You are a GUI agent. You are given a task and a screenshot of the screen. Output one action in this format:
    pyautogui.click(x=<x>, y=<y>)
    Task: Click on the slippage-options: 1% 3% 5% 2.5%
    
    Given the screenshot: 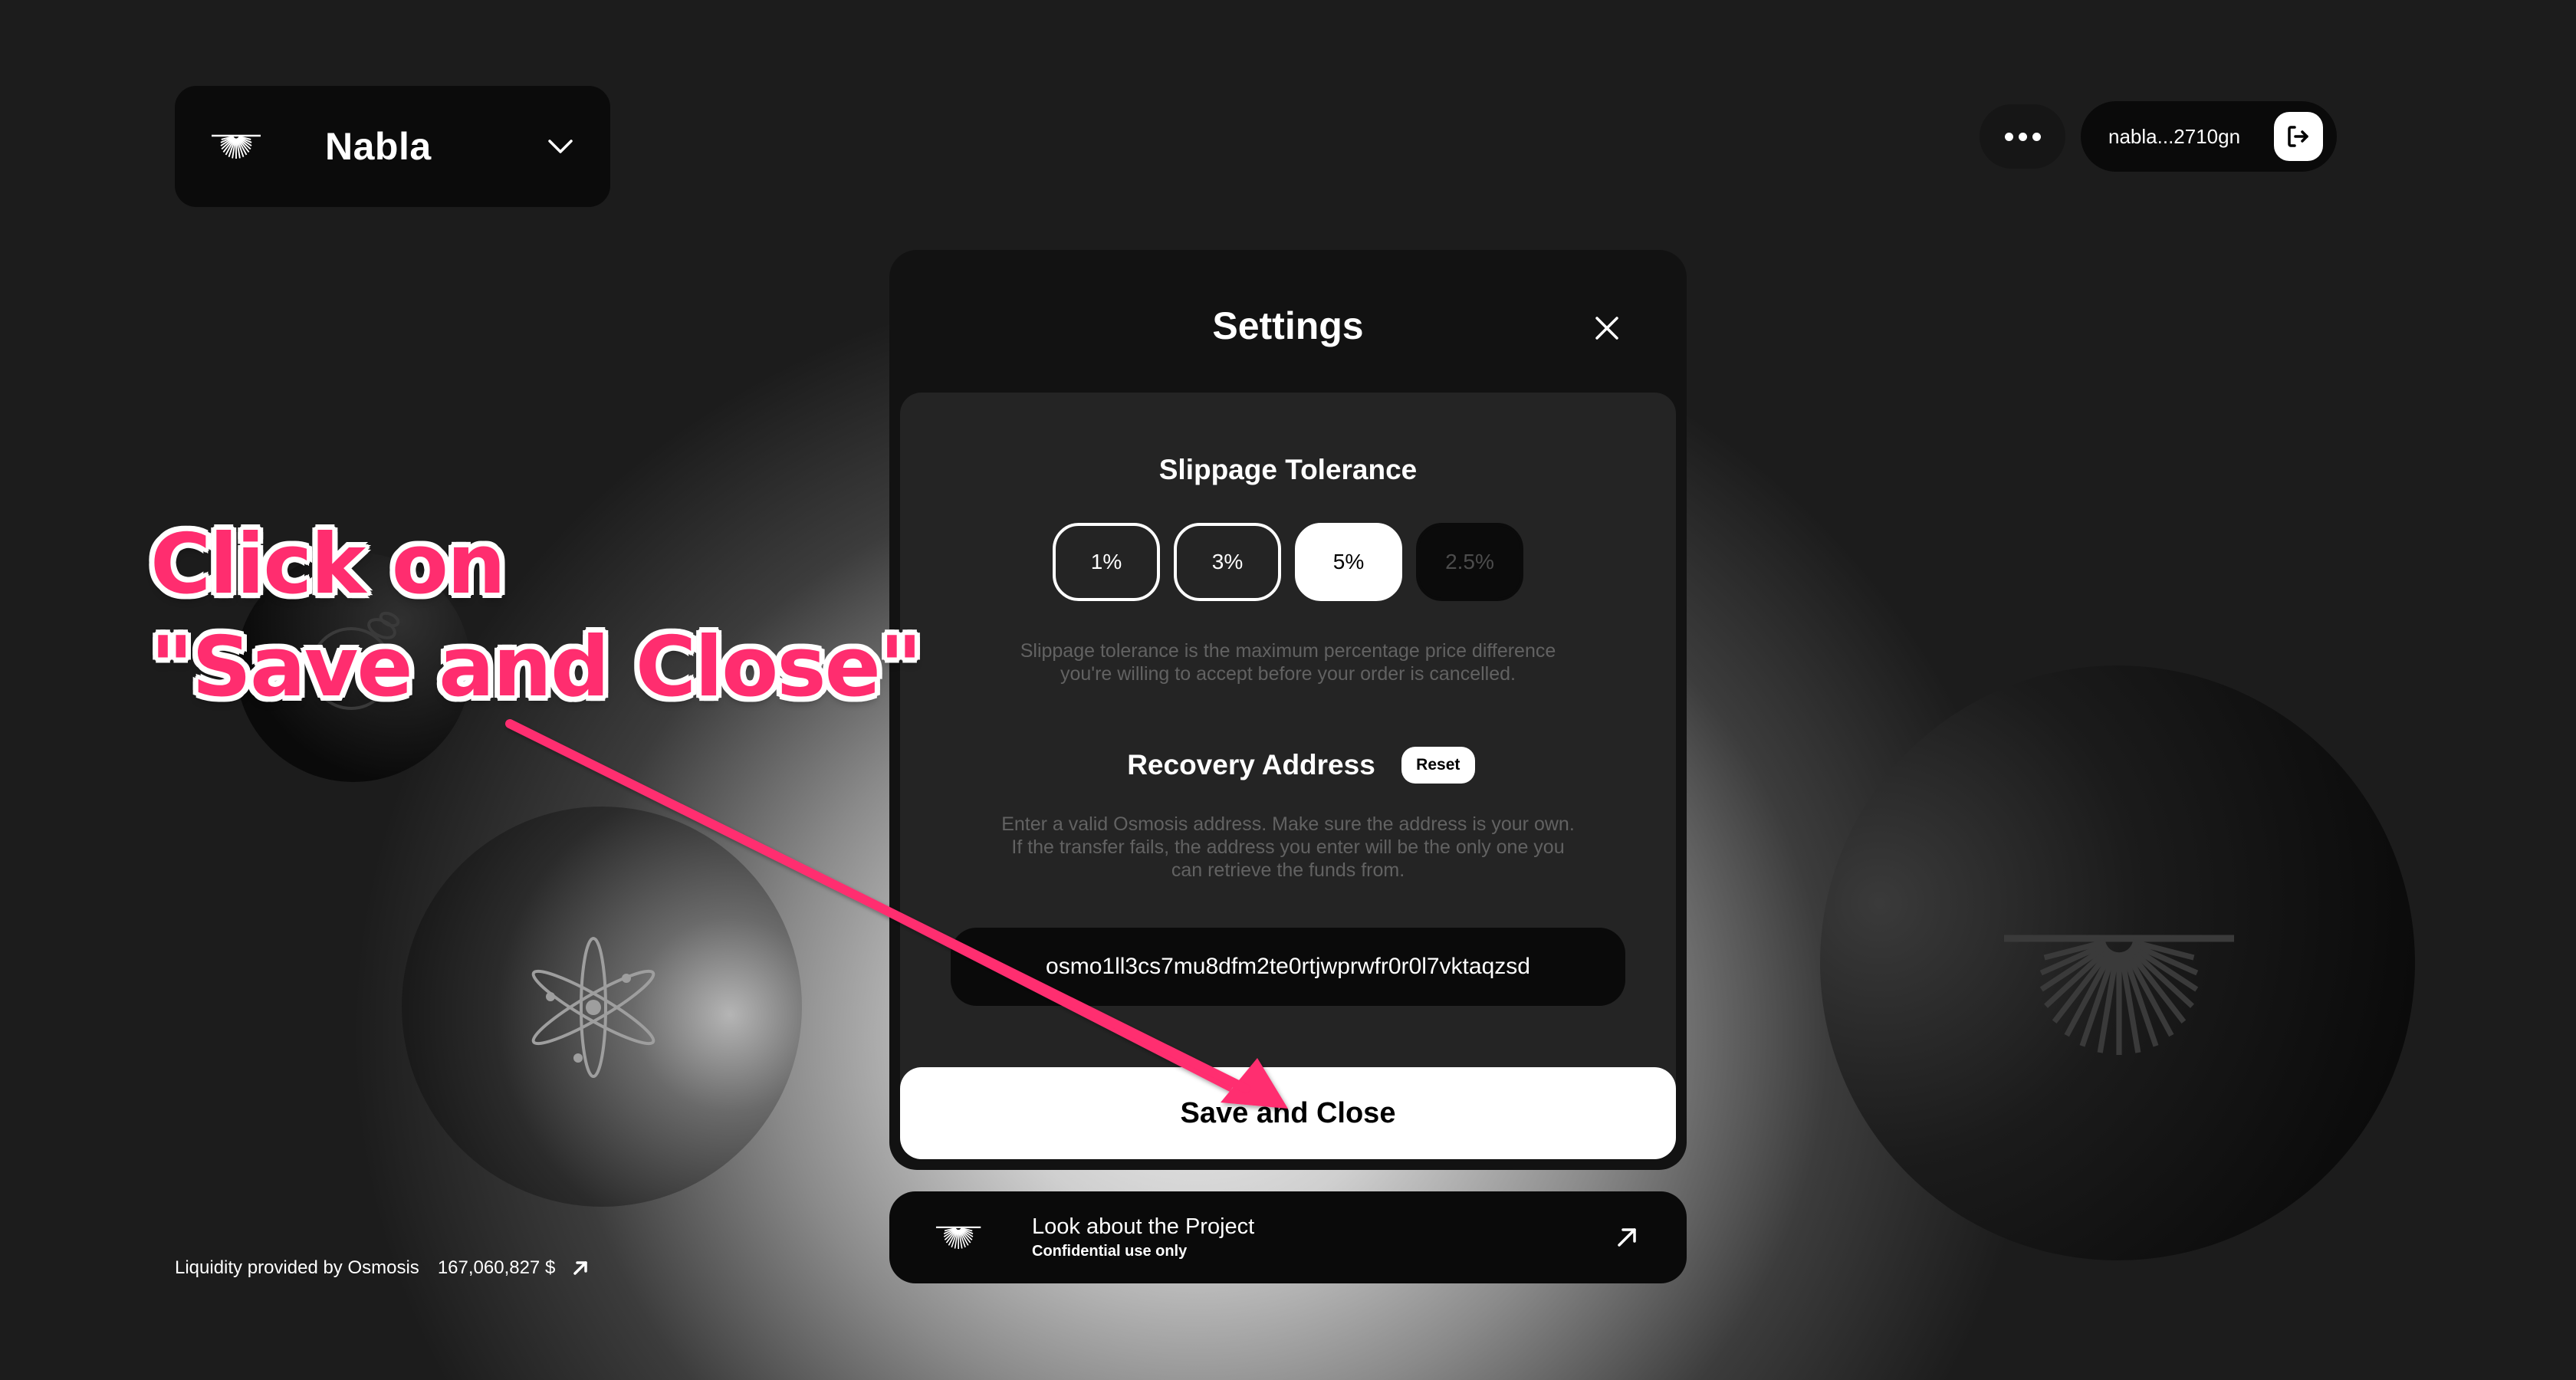 What is the action you would take?
    pyautogui.click(x=1288, y=562)
    